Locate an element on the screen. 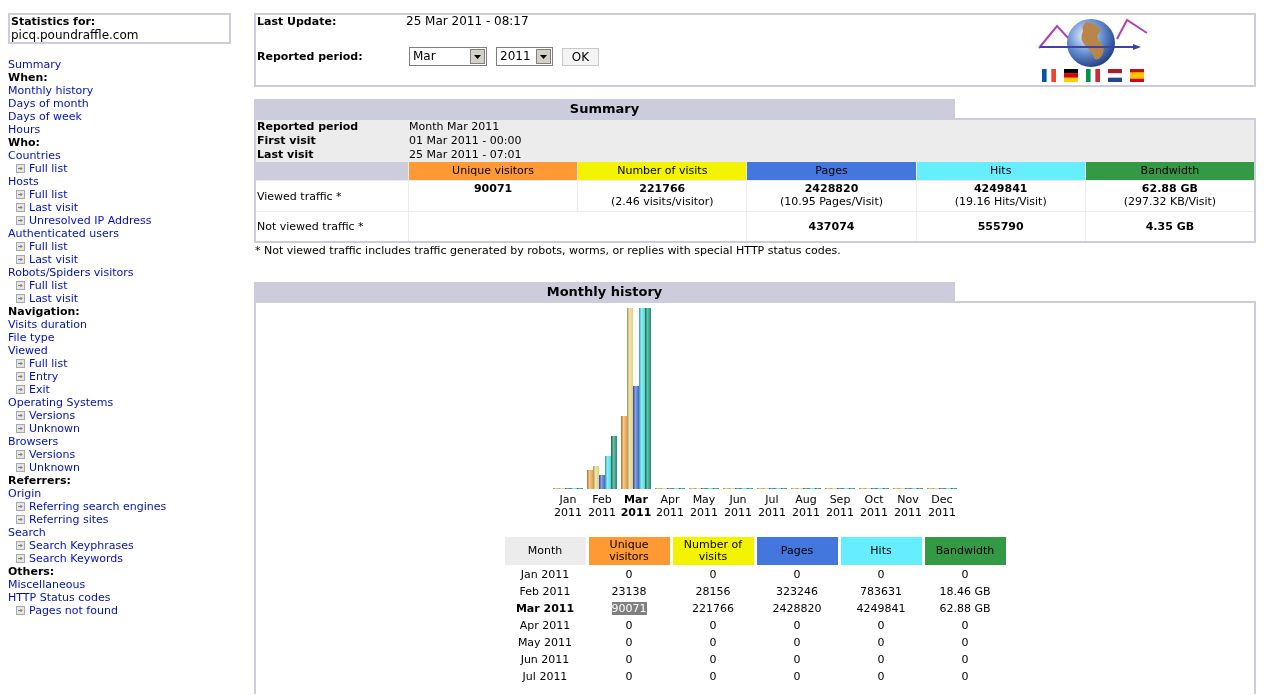  sidebar-link: Browsers is located at coordinates (33, 441).